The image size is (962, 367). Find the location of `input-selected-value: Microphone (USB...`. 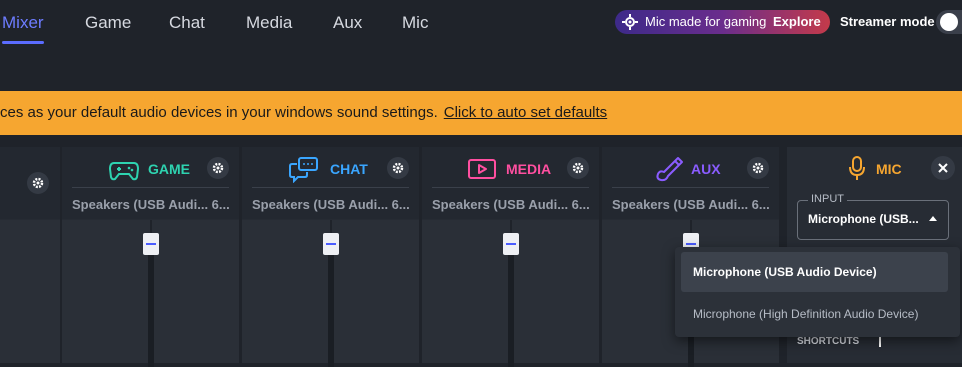

input-selected-value: Microphone (USB... is located at coordinates (863, 219).